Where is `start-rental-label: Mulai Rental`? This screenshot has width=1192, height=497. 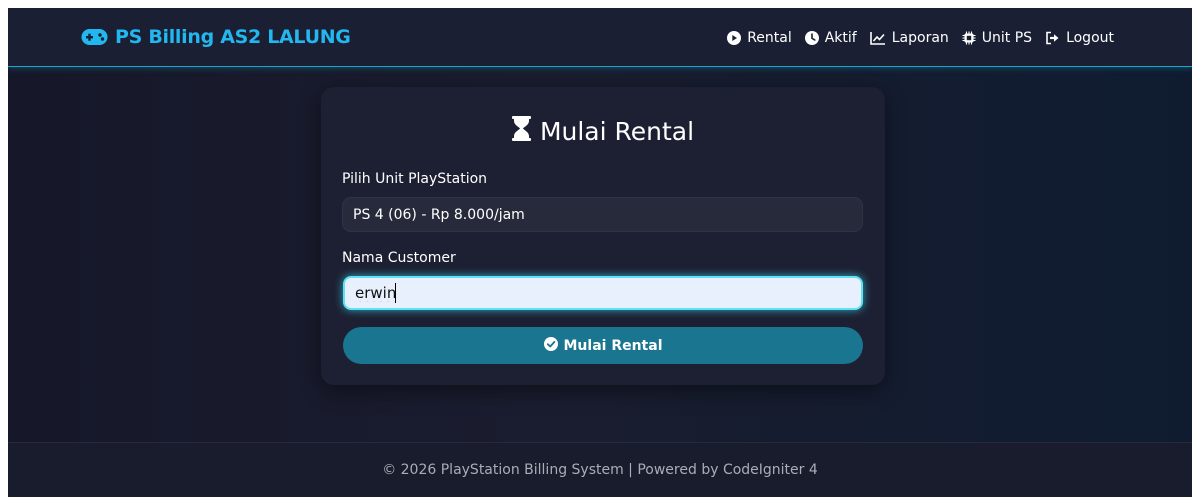 start-rental-label: Mulai Rental is located at coordinates (613, 345).